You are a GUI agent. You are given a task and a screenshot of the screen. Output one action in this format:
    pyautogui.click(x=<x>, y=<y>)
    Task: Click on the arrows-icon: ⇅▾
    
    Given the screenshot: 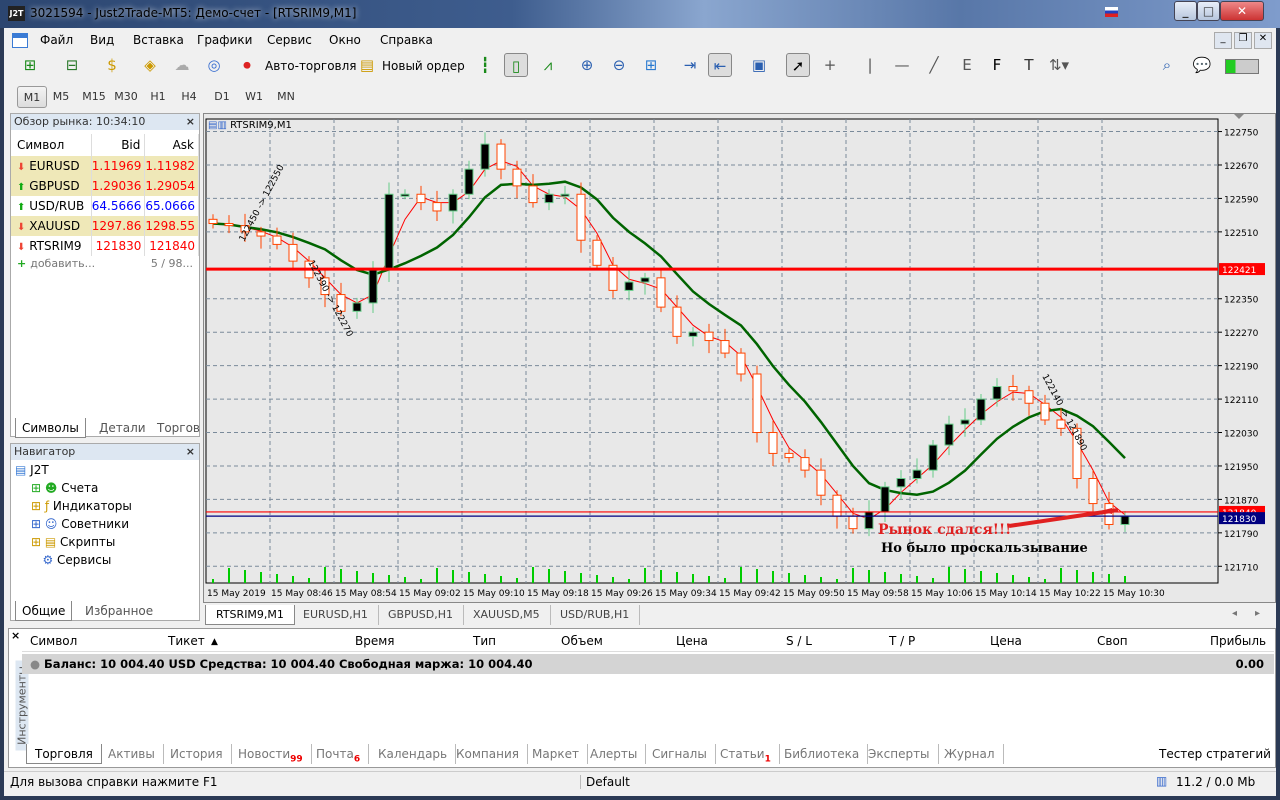 What is the action you would take?
    pyautogui.click(x=1059, y=65)
    